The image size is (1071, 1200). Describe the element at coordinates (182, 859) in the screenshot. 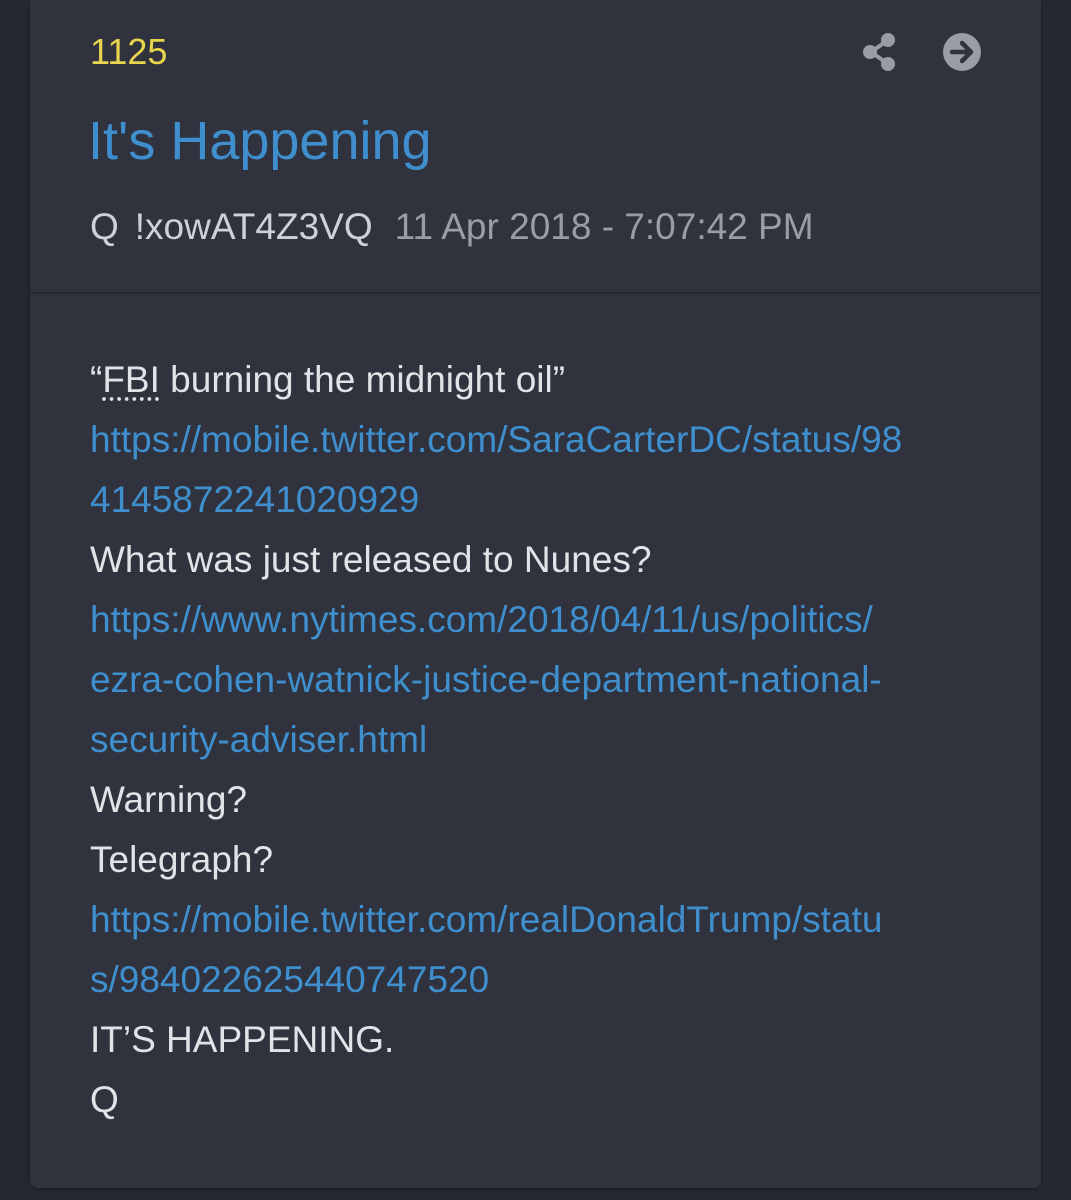

I see `body-text-line: Telegraph?` at that location.